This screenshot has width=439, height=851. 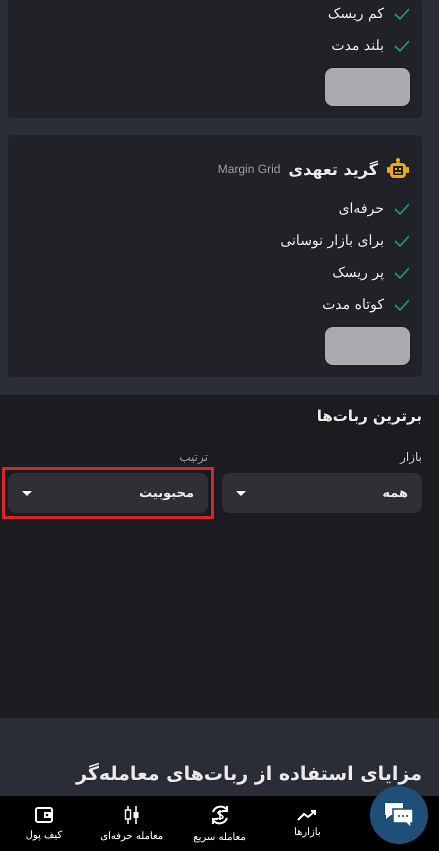 What do you see at coordinates (248, 774) in the screenshot?
I see `section-title: مزایای استفاده از ربات‌های معامله‌گر` at bounding box center [248, 774].